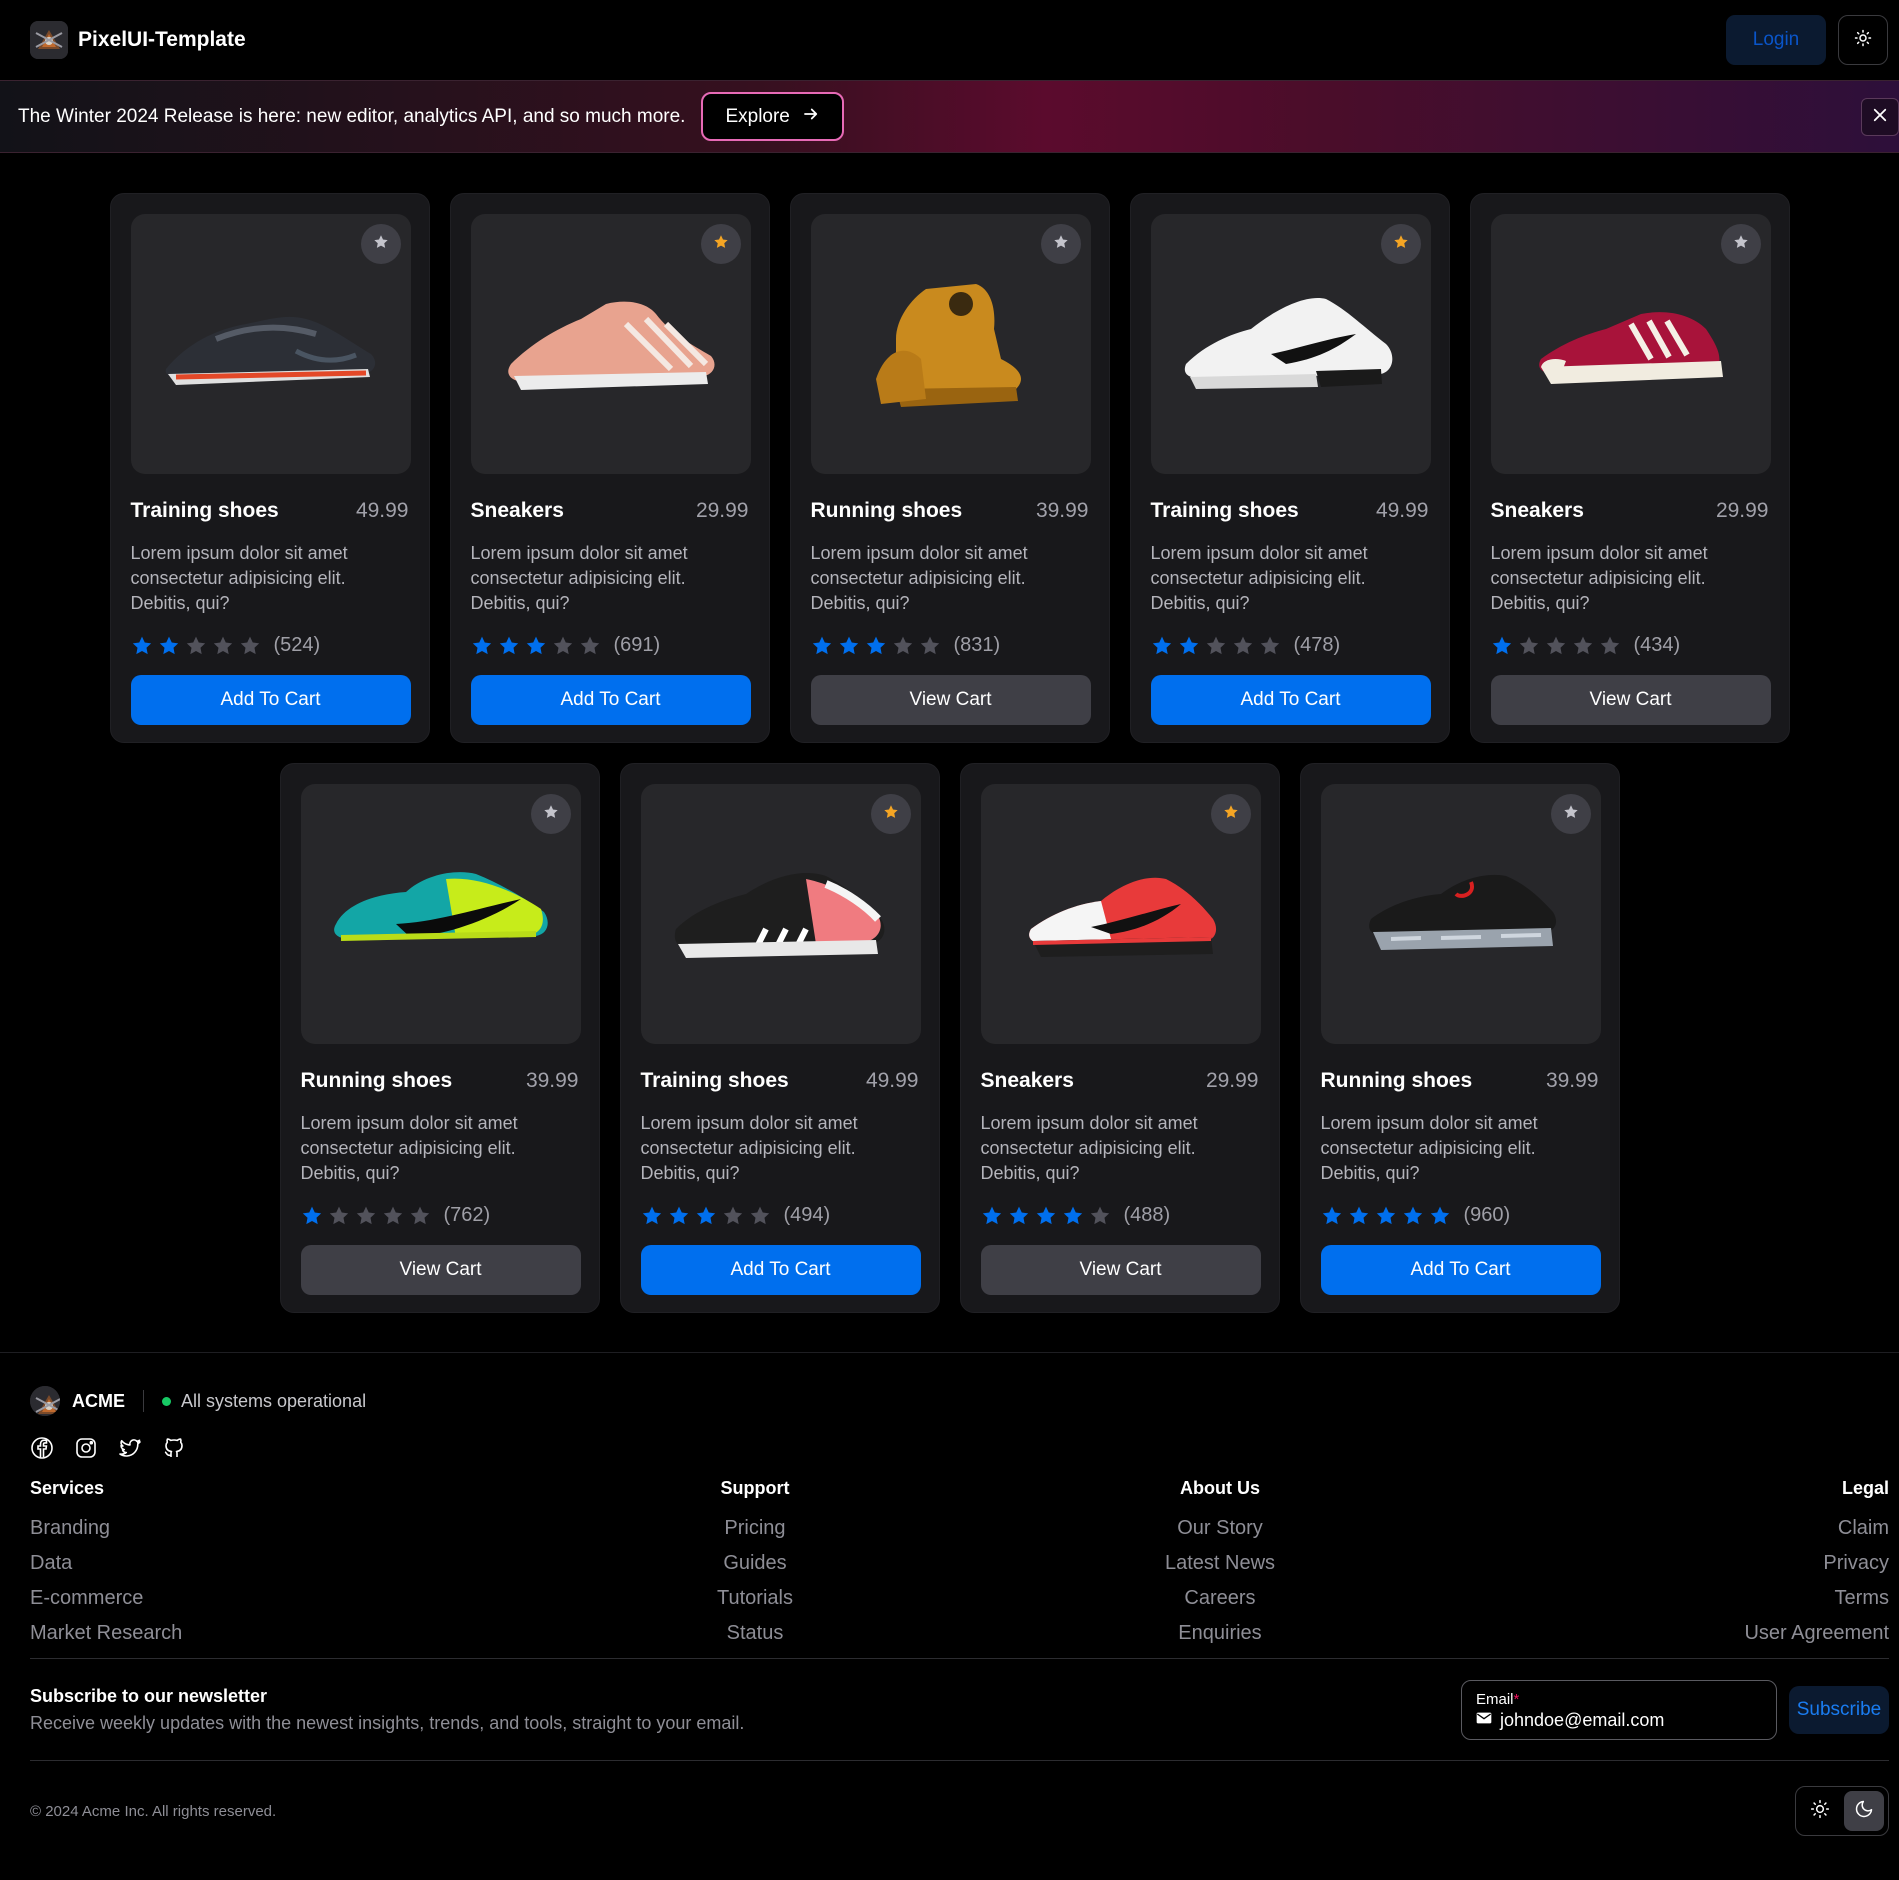 This screenshot has height=1880, width=1899. Describe the element at coordinates (1789, 1598) in the screenshot. I see `footer-link-terms: Terms` at that location.